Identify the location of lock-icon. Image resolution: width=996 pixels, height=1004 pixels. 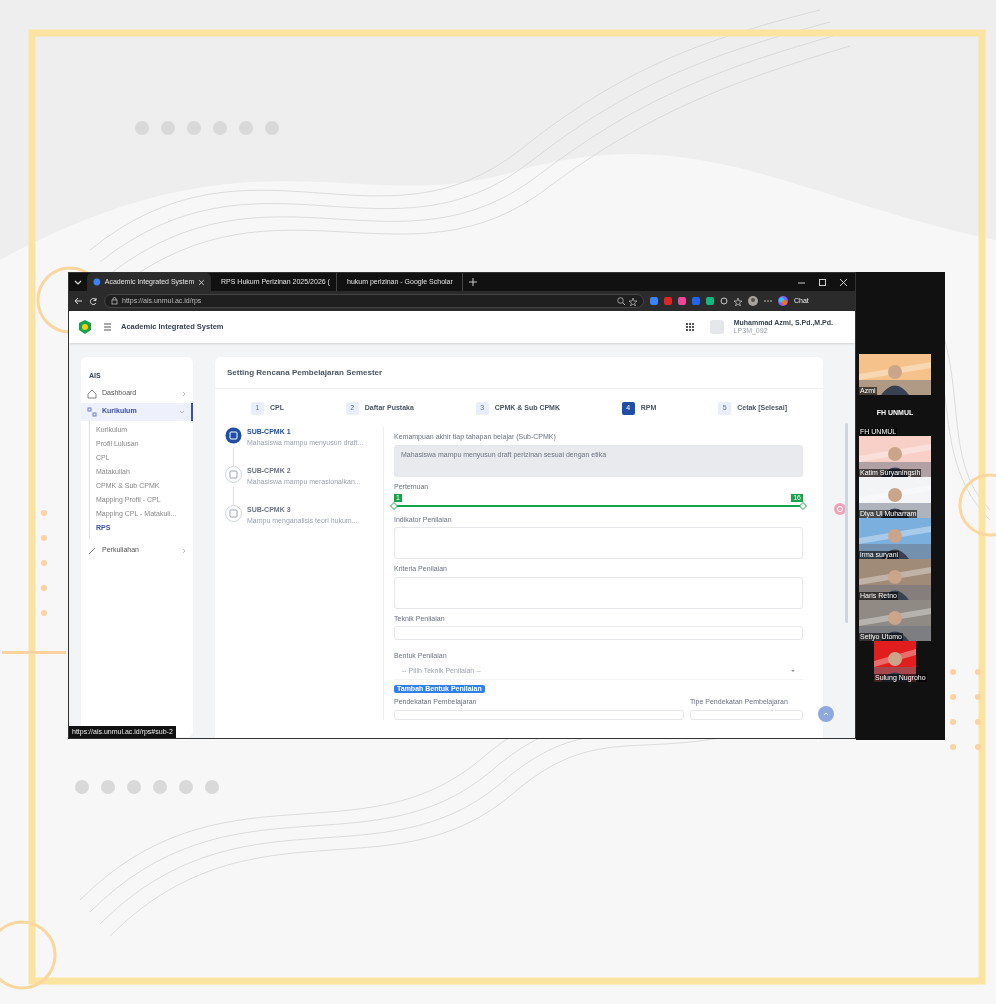
(114, 301).